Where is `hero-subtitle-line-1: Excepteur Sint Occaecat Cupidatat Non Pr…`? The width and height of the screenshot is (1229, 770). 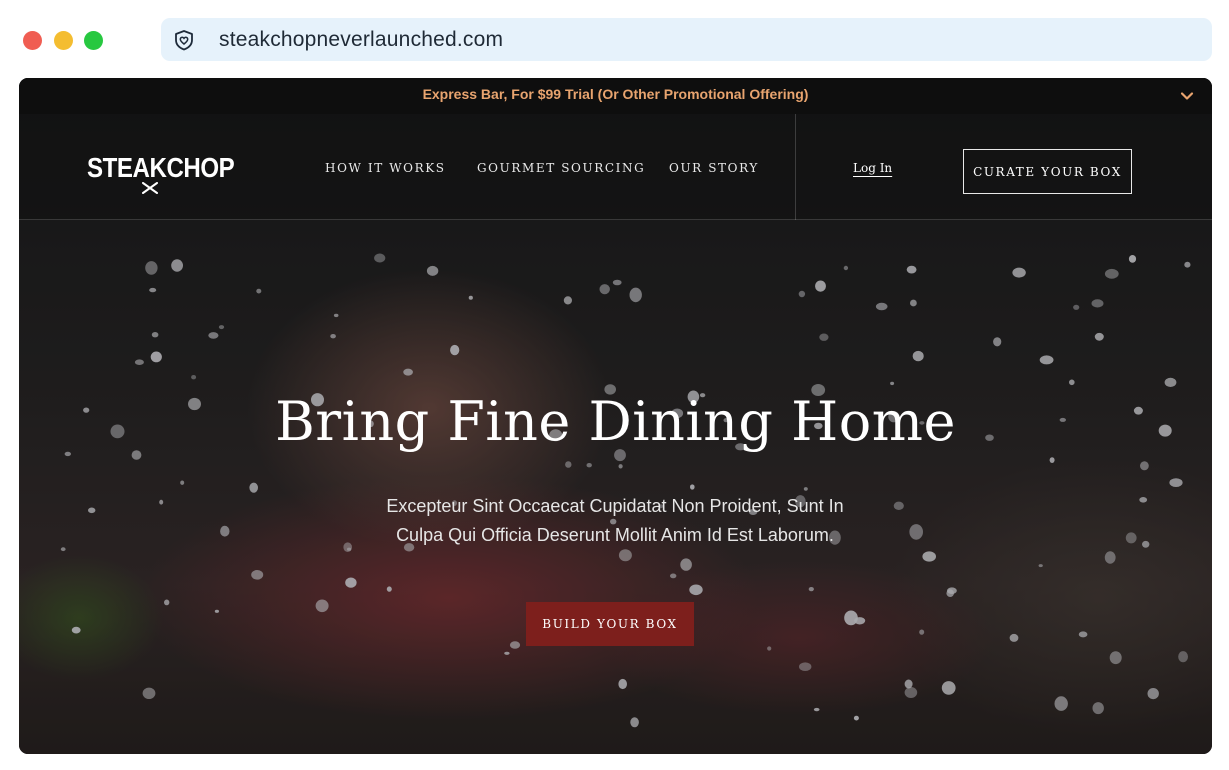
hero-subtitle-line-1: Excepteur Sint Occaecat Cupidatat Non Pr… is located at coordinates (615, 506).